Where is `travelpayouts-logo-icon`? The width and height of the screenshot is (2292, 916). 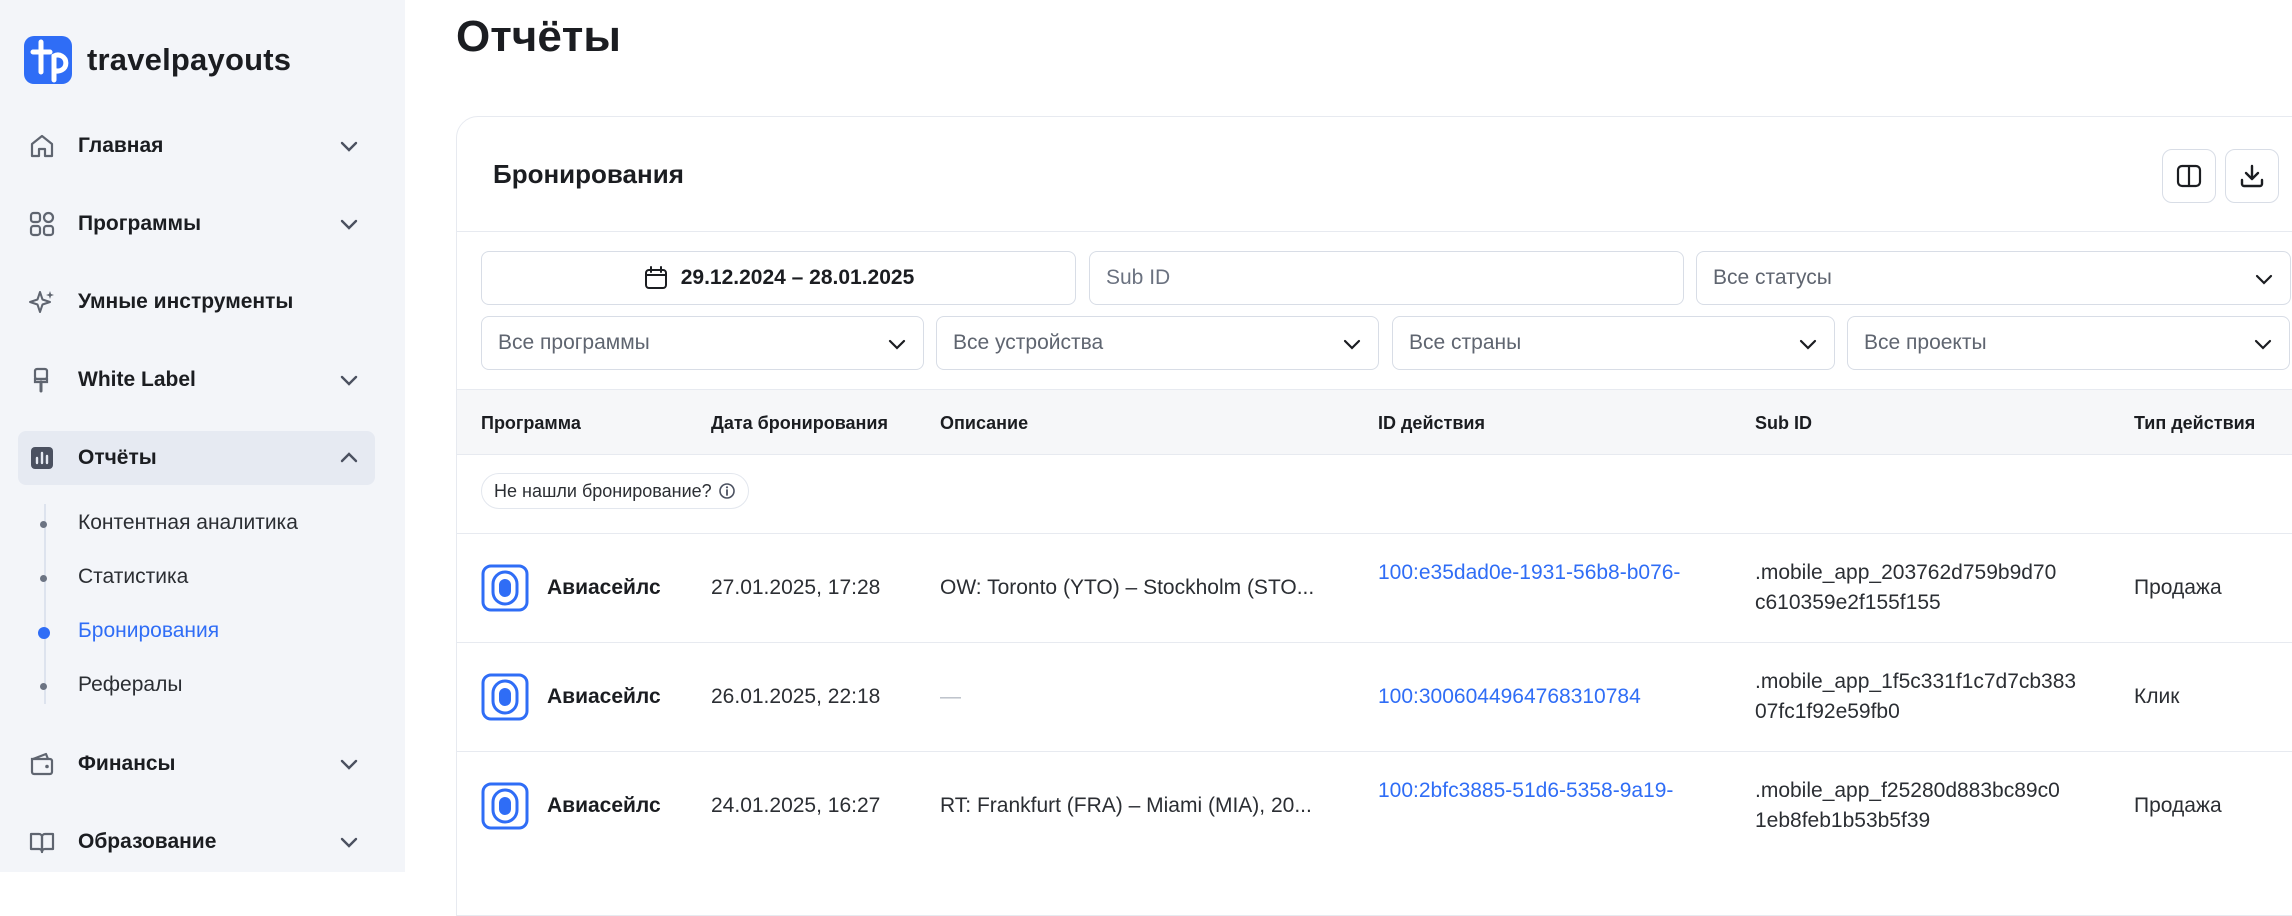
travelpayouts-logo-icon is located at coordinates (48, 60).